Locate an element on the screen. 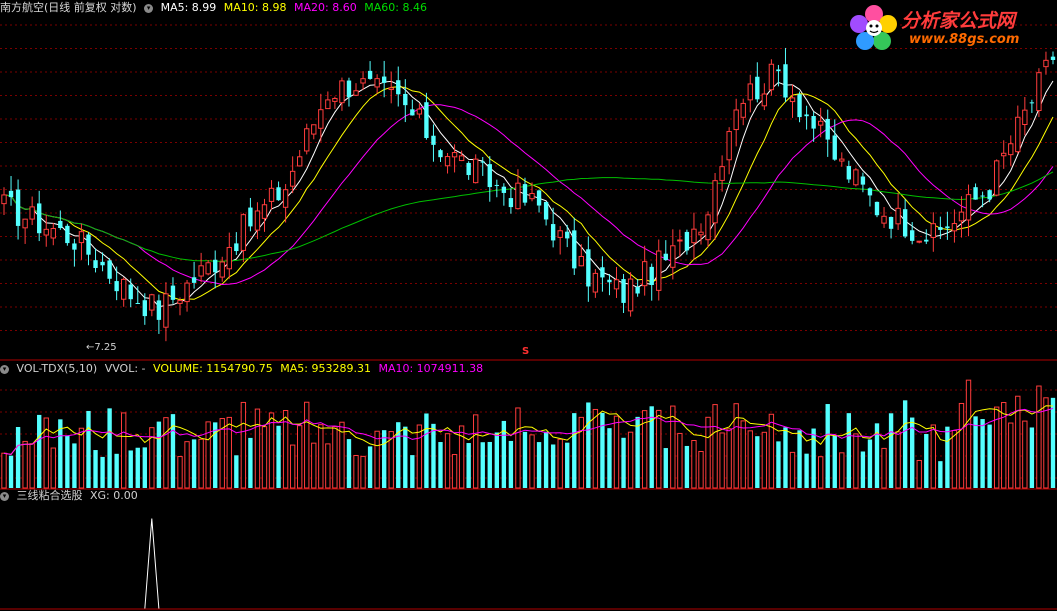 This screenshot has height=611, width=1057. ma10-value: MA10: 8.98 is located at coordinates (255, 7).